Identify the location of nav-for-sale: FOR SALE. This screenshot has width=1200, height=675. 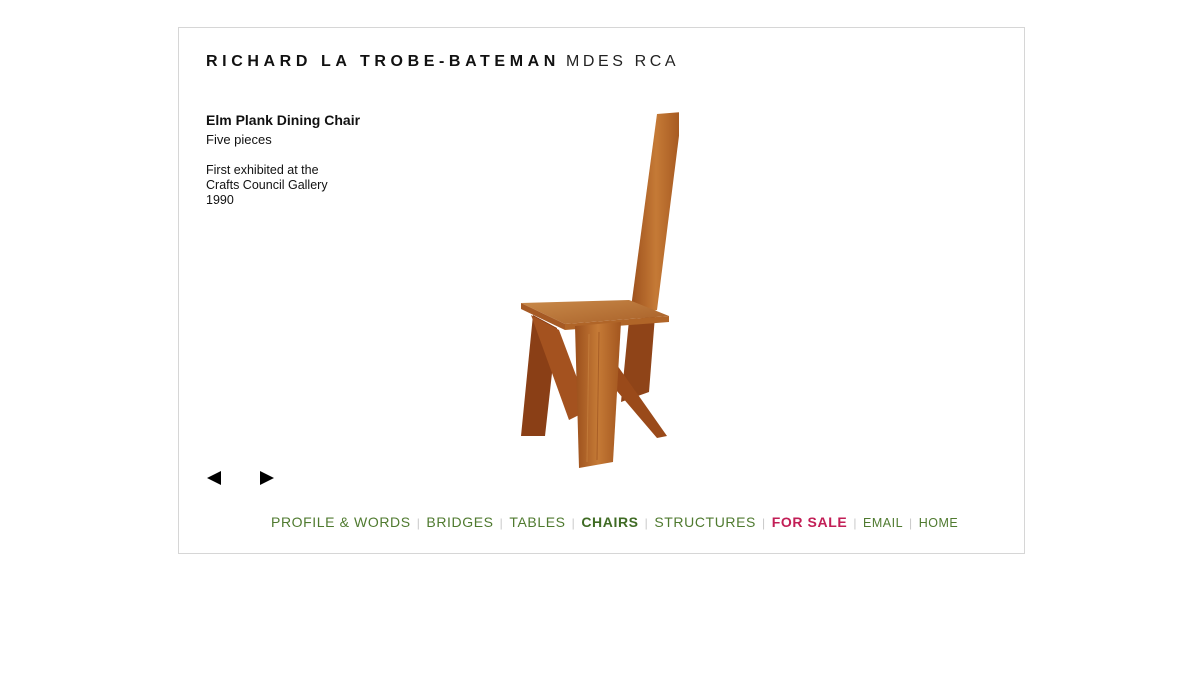
(810, 522).